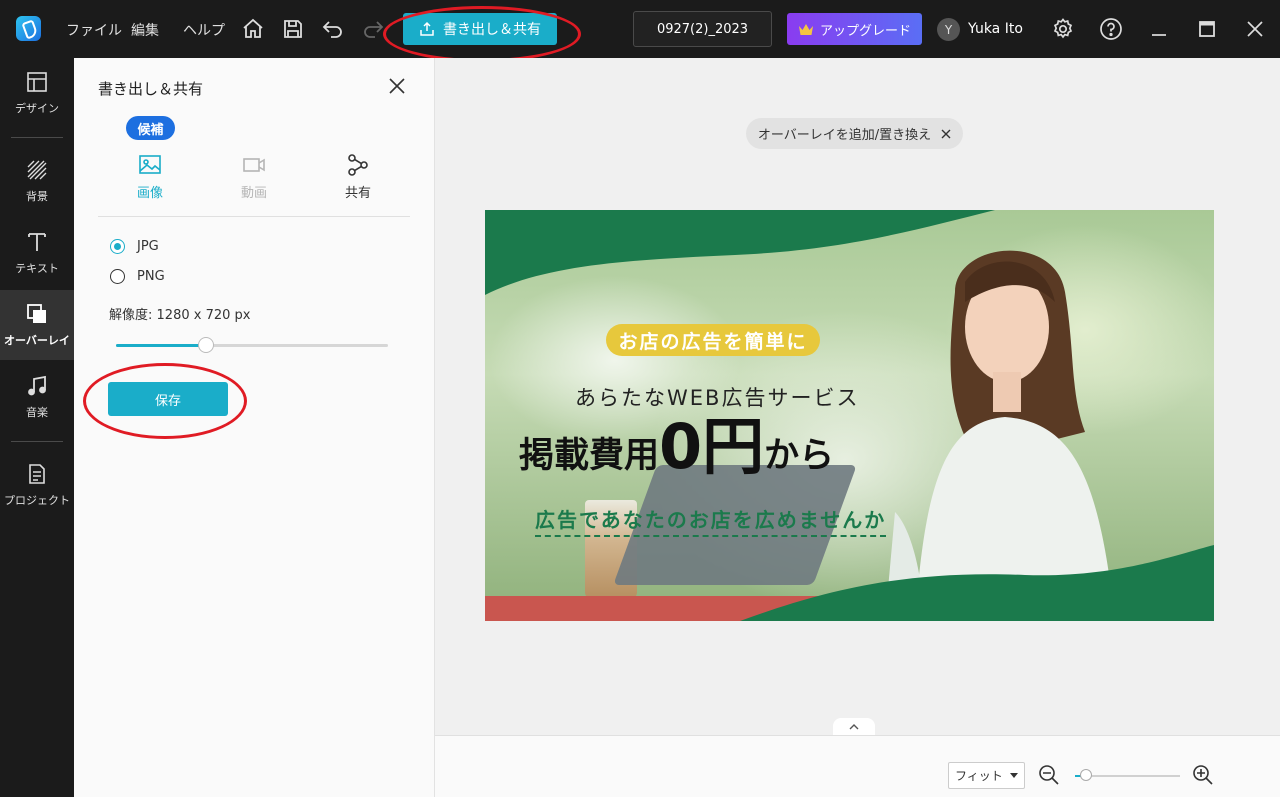 The height and width of the screenshot is (797, 1280). What do you see at coordinates (253, 193) in the screenshot?
I see `tab-label: 動画` at bounding box center [253, 193].